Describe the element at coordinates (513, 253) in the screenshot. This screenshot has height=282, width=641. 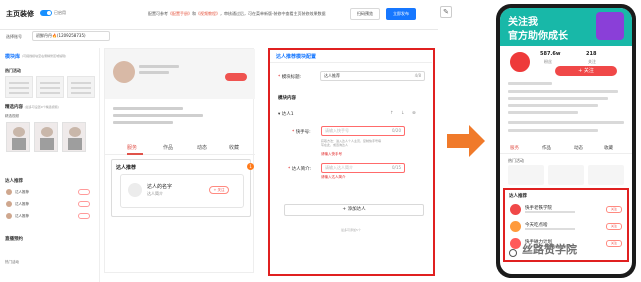
I see `watermark-logo-icon` at that location.